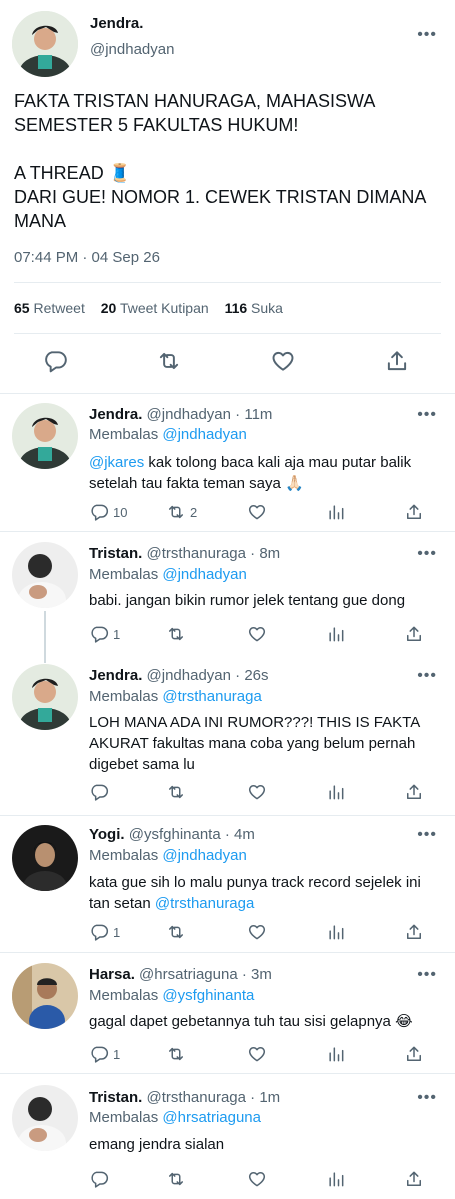  I want to click on replying-to-handle: @ysfghinanta, so click(208, 995).